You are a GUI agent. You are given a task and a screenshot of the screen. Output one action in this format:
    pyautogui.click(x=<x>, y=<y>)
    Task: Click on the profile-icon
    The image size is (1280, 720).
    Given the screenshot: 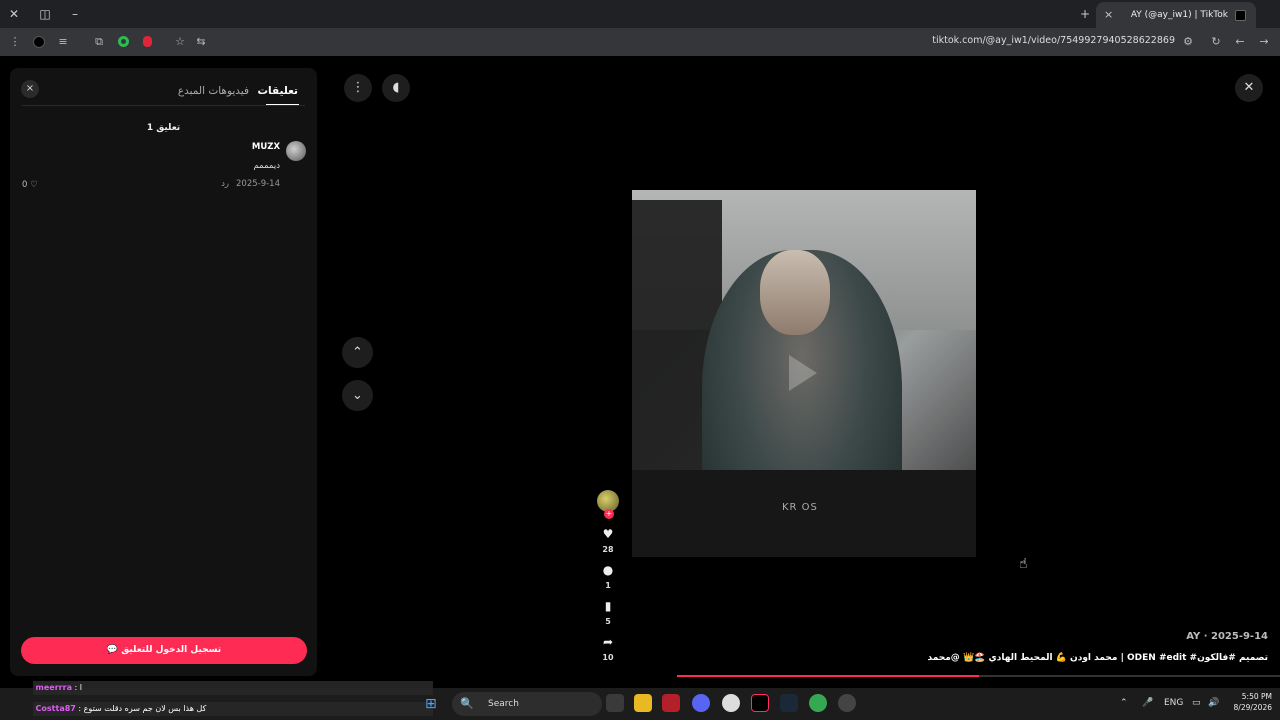 What is the action you would take?
    pyautogui.click(x=39, y=42)
    